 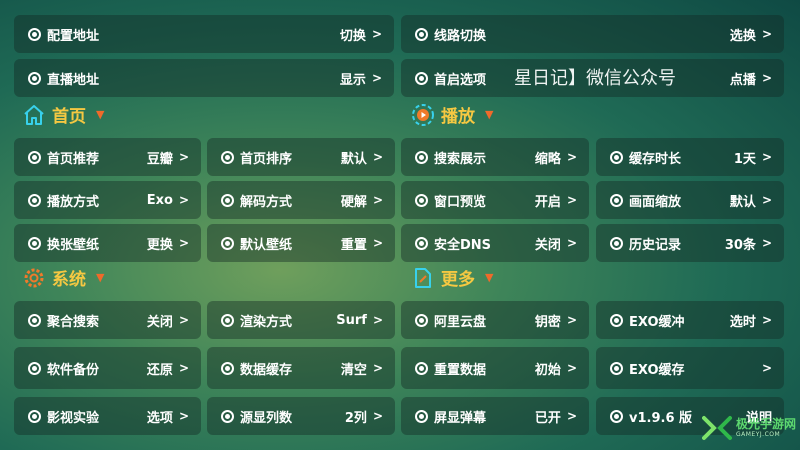 What do you see at coordinates (107, 157) in the screenshot?
I see `home-recommend-row: 首页推荐 豆瓣 >` at bounding box center [107, 157].